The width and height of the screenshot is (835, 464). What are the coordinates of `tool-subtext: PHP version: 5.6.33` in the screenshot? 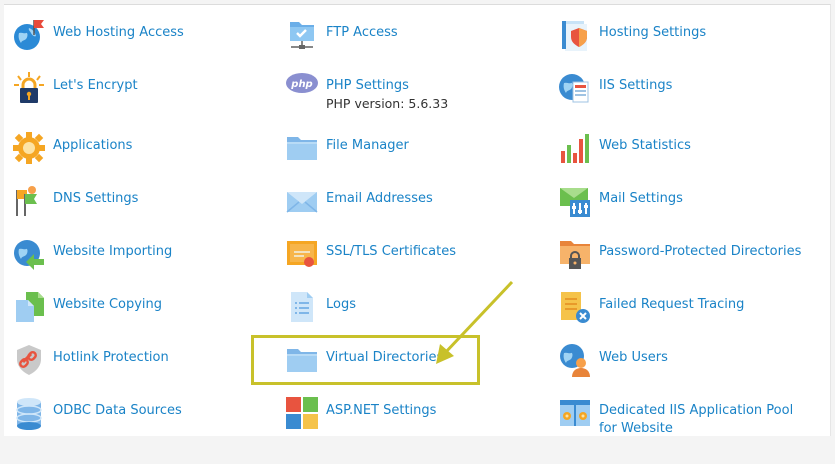 It's located at (387, 103).